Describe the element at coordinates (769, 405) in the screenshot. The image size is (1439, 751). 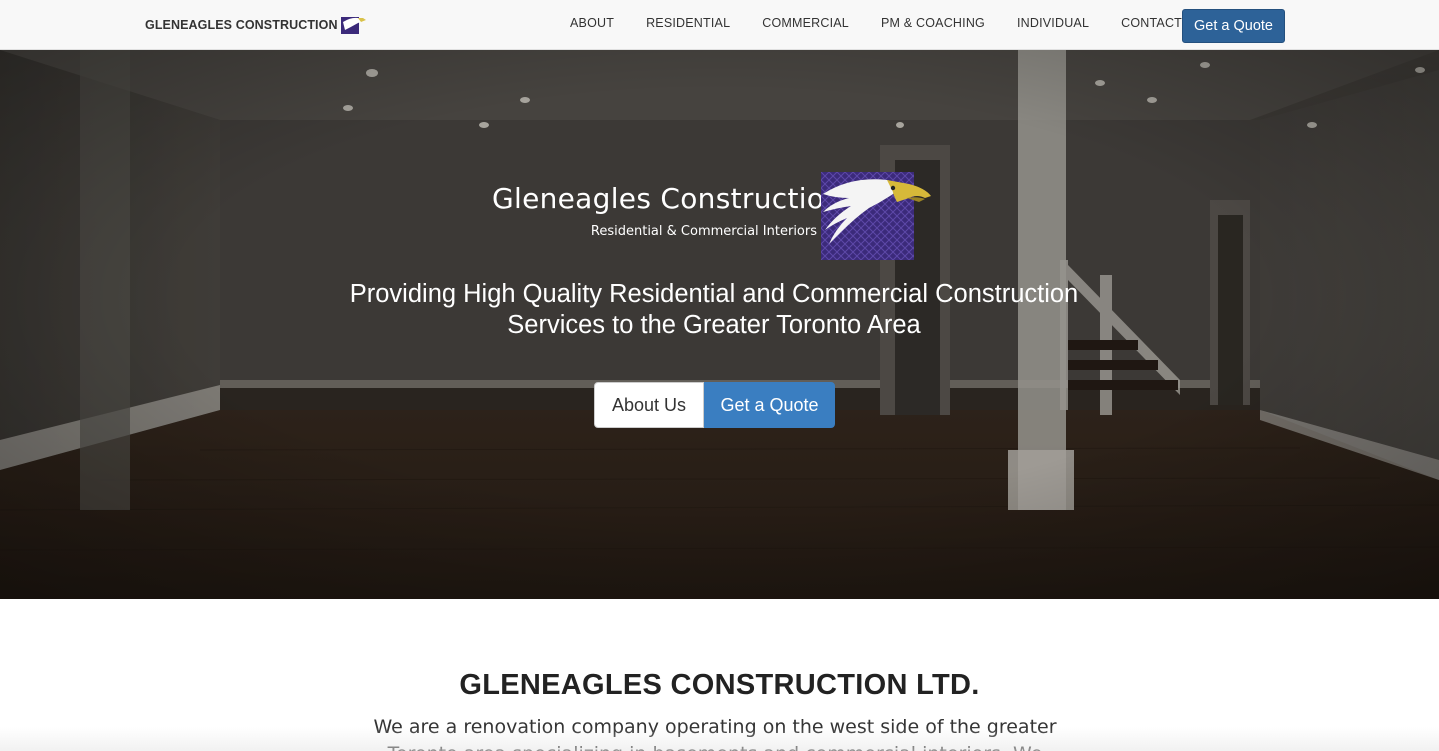
I see `hero-get-quote-button: Get a Quote` at that location.